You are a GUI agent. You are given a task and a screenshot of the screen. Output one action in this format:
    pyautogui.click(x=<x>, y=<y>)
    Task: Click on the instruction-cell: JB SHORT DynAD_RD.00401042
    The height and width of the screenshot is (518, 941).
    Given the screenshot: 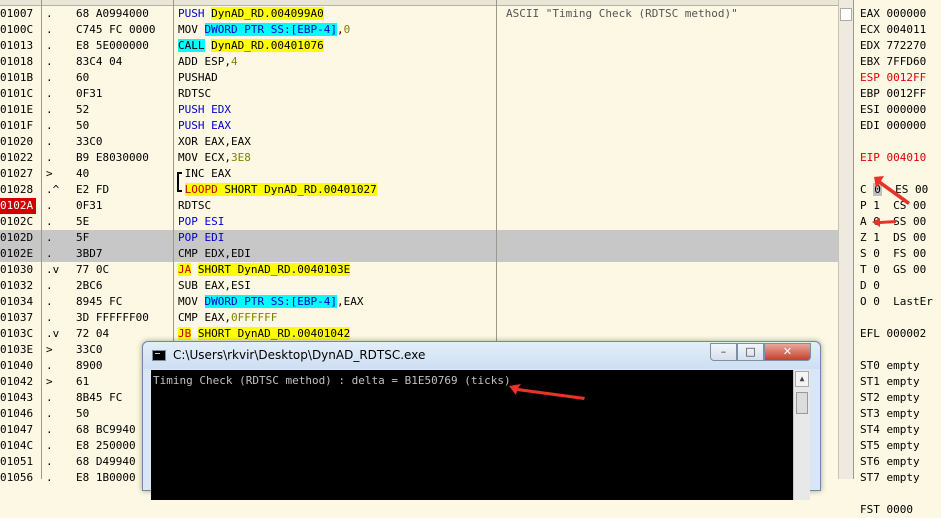 What is the action you would take?
    pyautogui.click(x=336, y=334)
    